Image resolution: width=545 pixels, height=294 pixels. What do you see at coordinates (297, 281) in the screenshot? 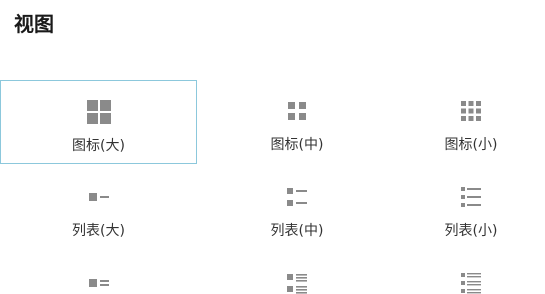
I see `medium-details-icon` at bounding box center [297, 281].